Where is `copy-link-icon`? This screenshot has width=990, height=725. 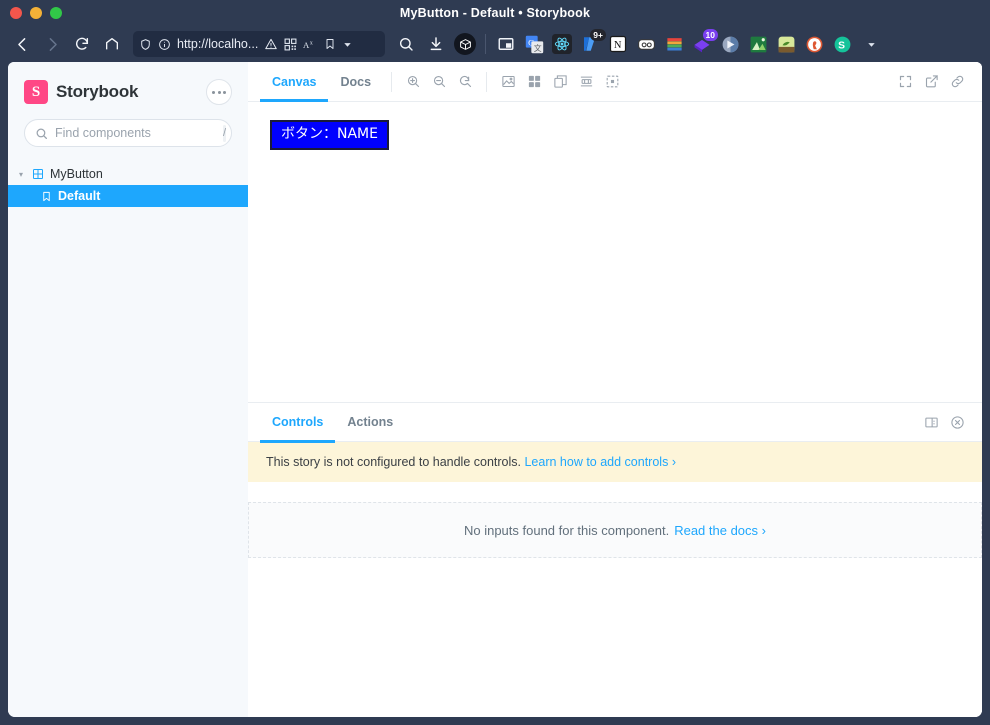 copy-link-icon is located at coordinates (957, 82).